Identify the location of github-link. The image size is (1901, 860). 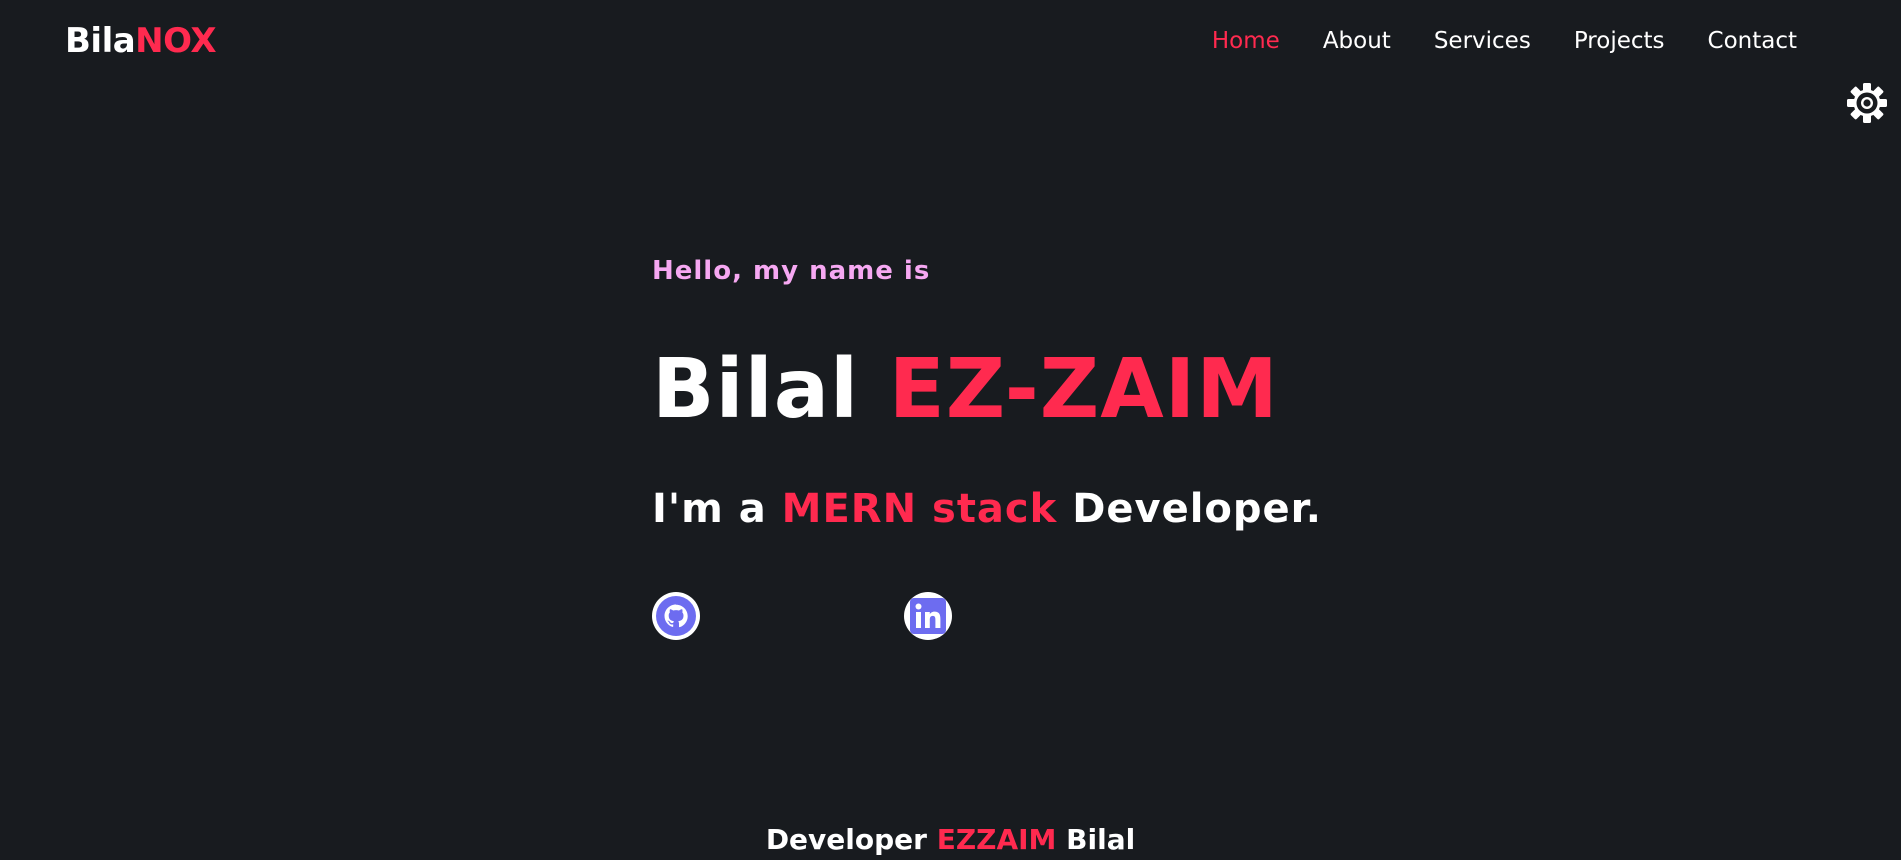
(676, 616).